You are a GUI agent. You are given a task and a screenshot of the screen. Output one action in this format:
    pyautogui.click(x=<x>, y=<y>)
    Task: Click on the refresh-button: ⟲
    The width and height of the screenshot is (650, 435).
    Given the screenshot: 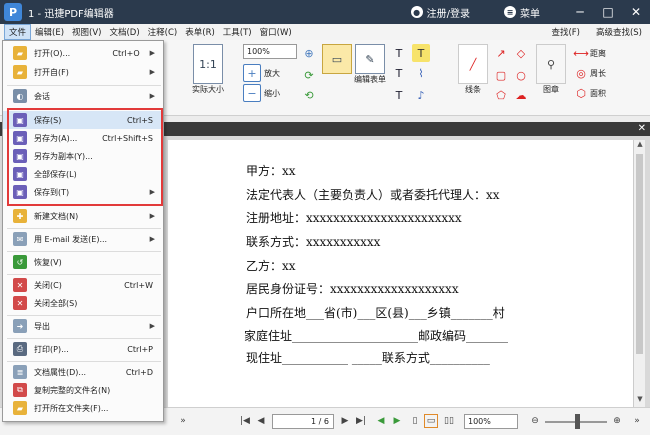 What is the action you would take?
    pyautogui.click(x=309, y=95)
    